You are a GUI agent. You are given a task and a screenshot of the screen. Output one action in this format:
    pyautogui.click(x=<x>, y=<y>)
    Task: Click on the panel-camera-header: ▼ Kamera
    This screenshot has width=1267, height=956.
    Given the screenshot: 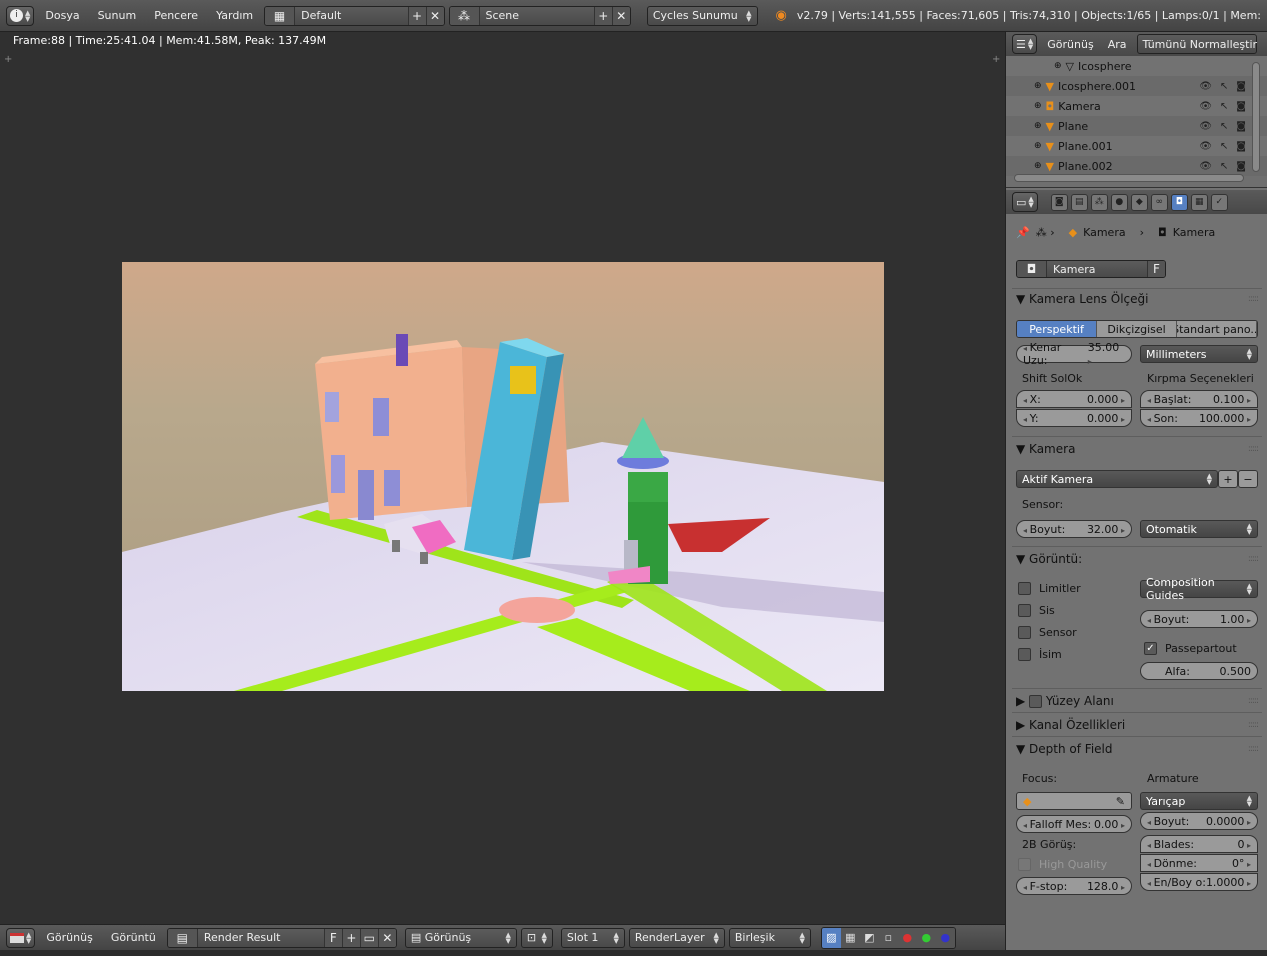 What is the action you would take?
    pyautogui.click(x=1045, y=449)
    